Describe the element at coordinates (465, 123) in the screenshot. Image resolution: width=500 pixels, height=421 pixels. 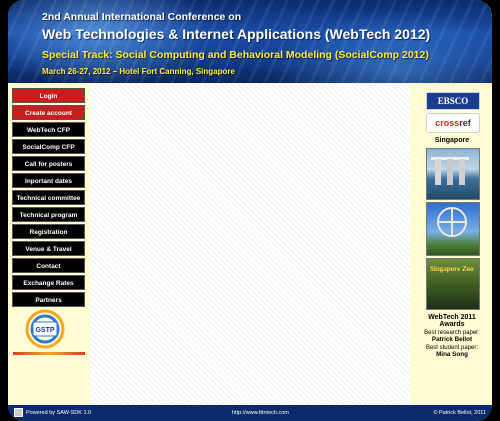
I see `crossref-logo-part-2: ref` at that location.